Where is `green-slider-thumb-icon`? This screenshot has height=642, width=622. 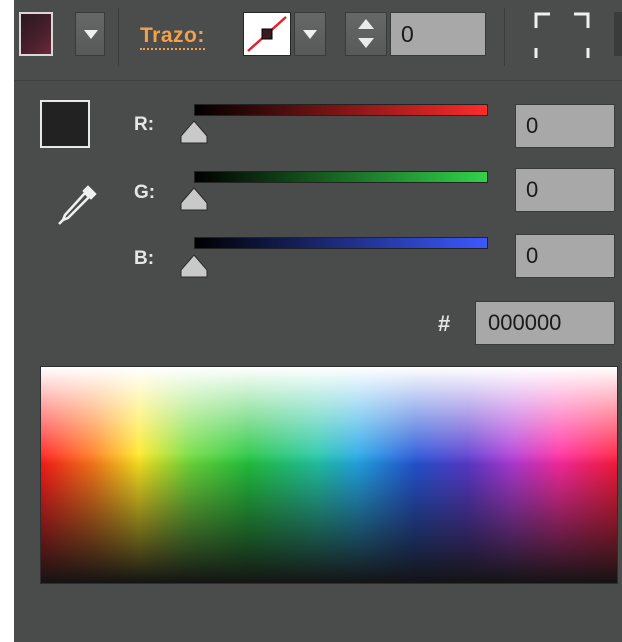
green-slider-thumb-icon is located at coordinates (194, 199).